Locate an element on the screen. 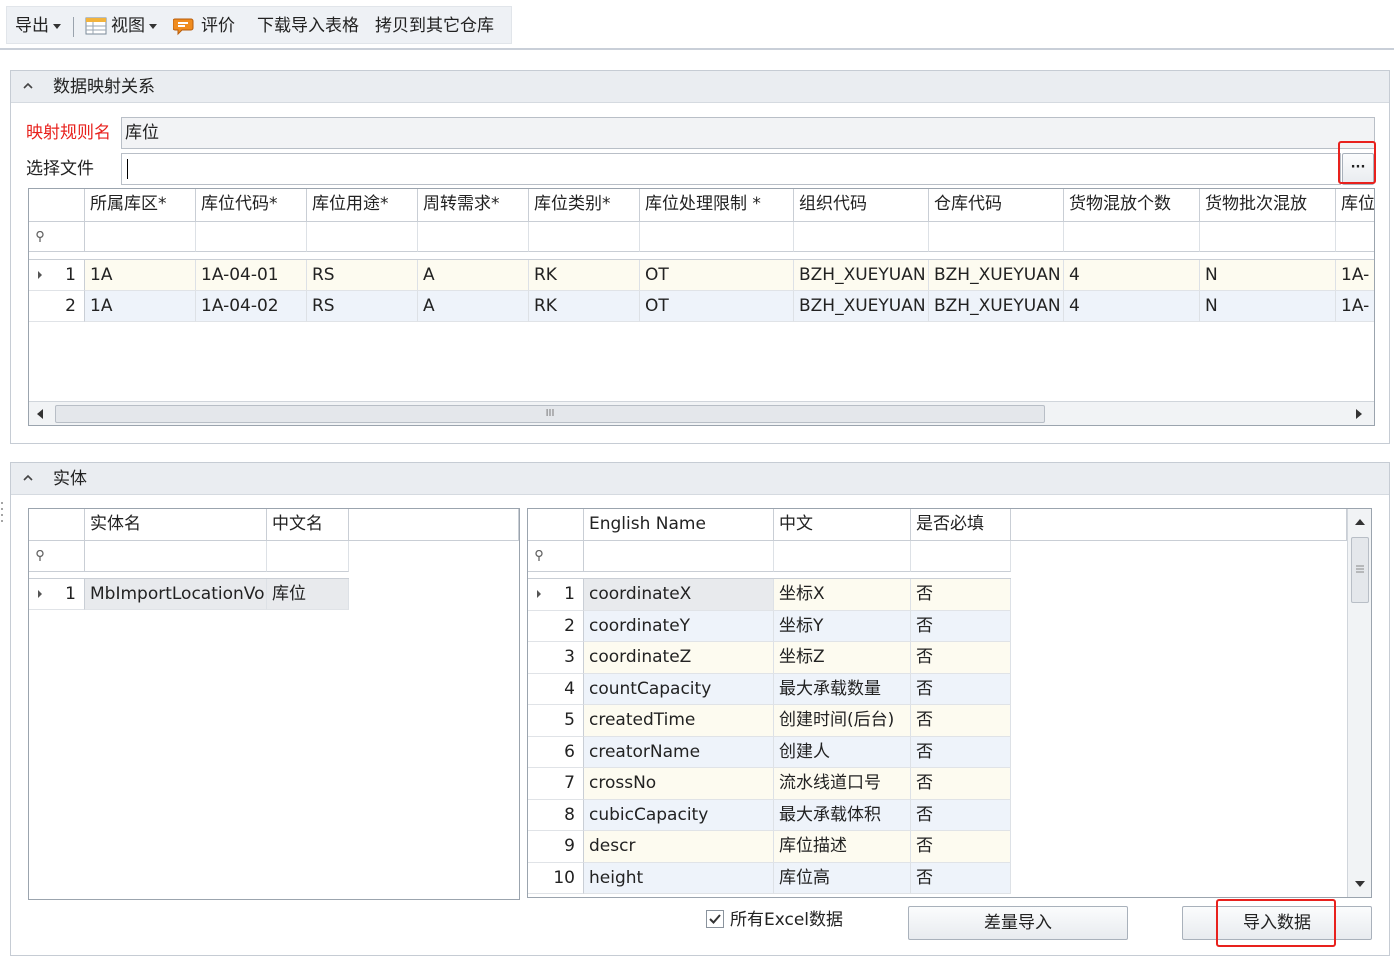  view-menu-button: 视图 is located at coordinates (121, 26).